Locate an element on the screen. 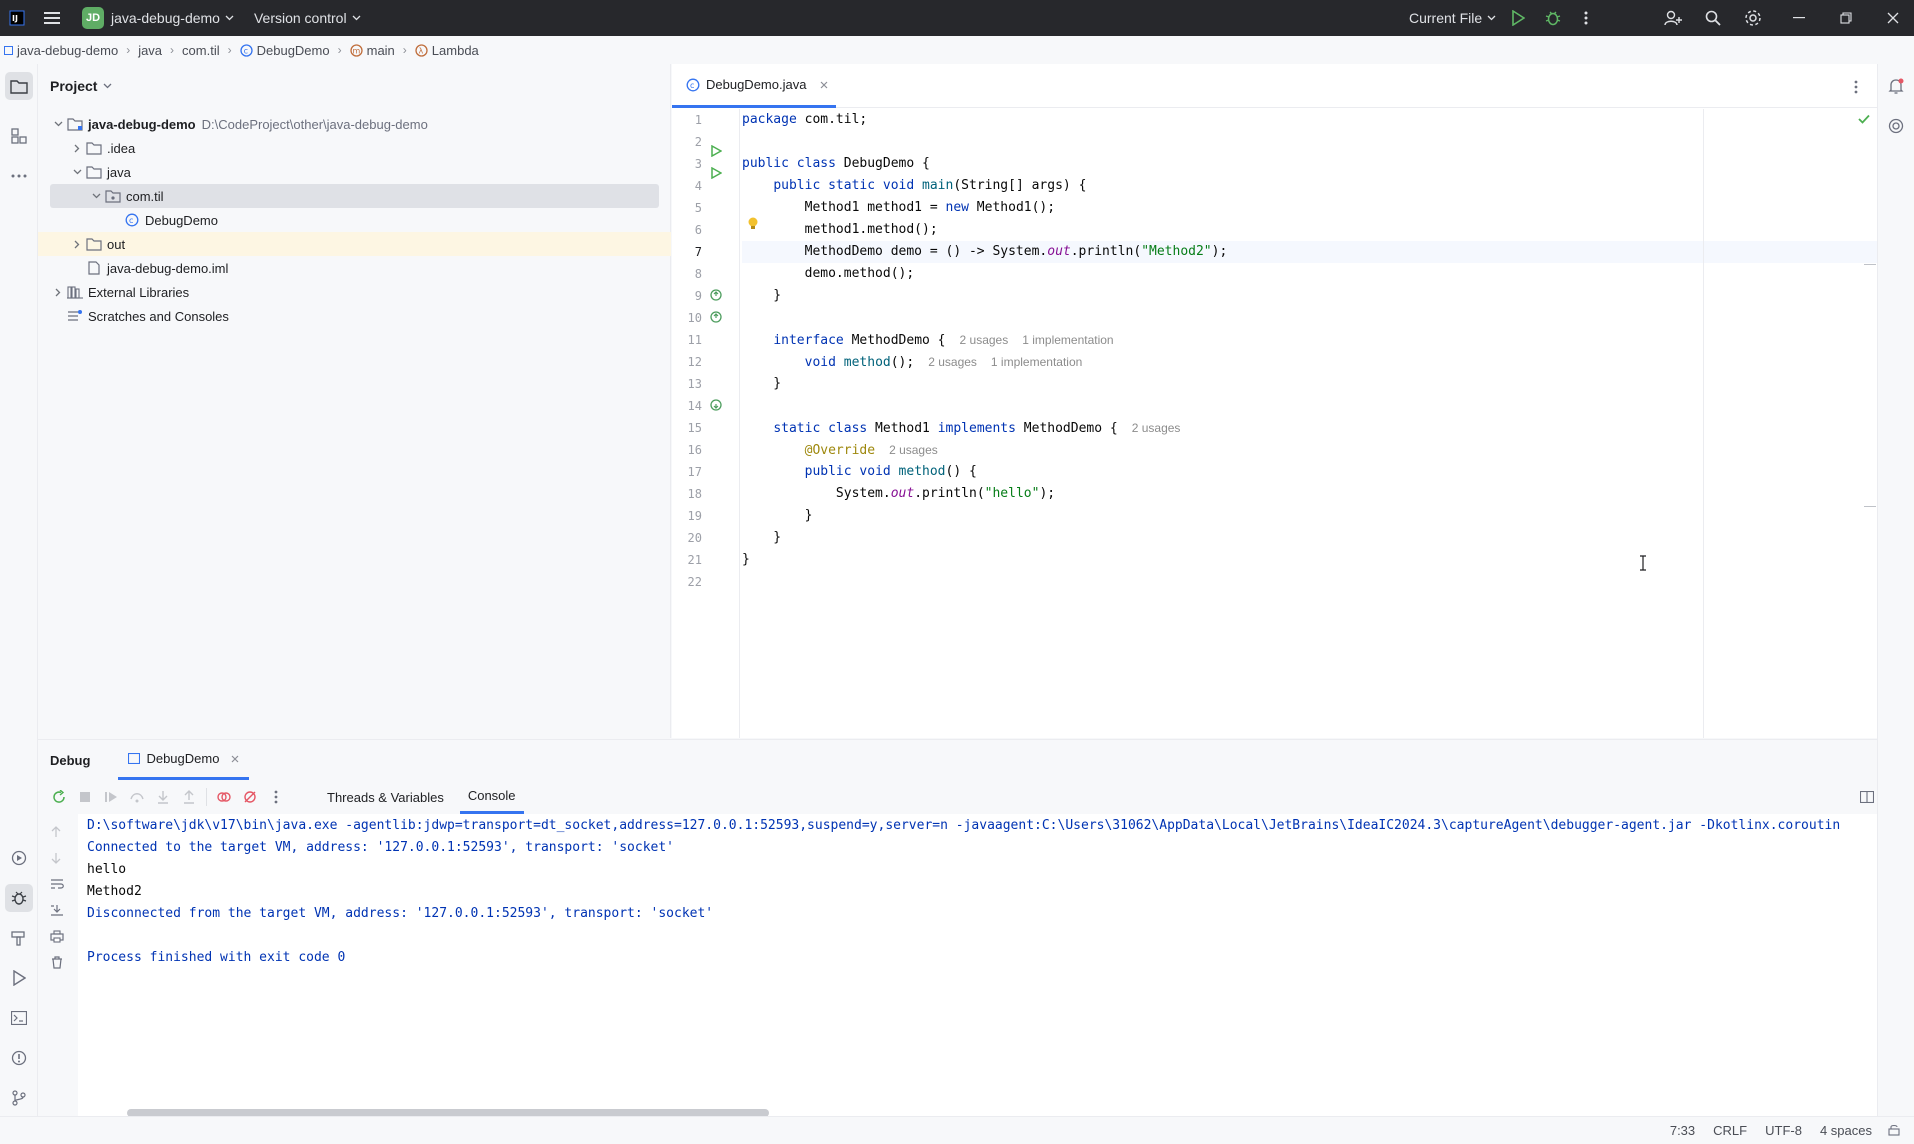 The height and width of the screenshot is (1144, 1914). tree-item-com-til: com.til is located at coordinates (354, 196).